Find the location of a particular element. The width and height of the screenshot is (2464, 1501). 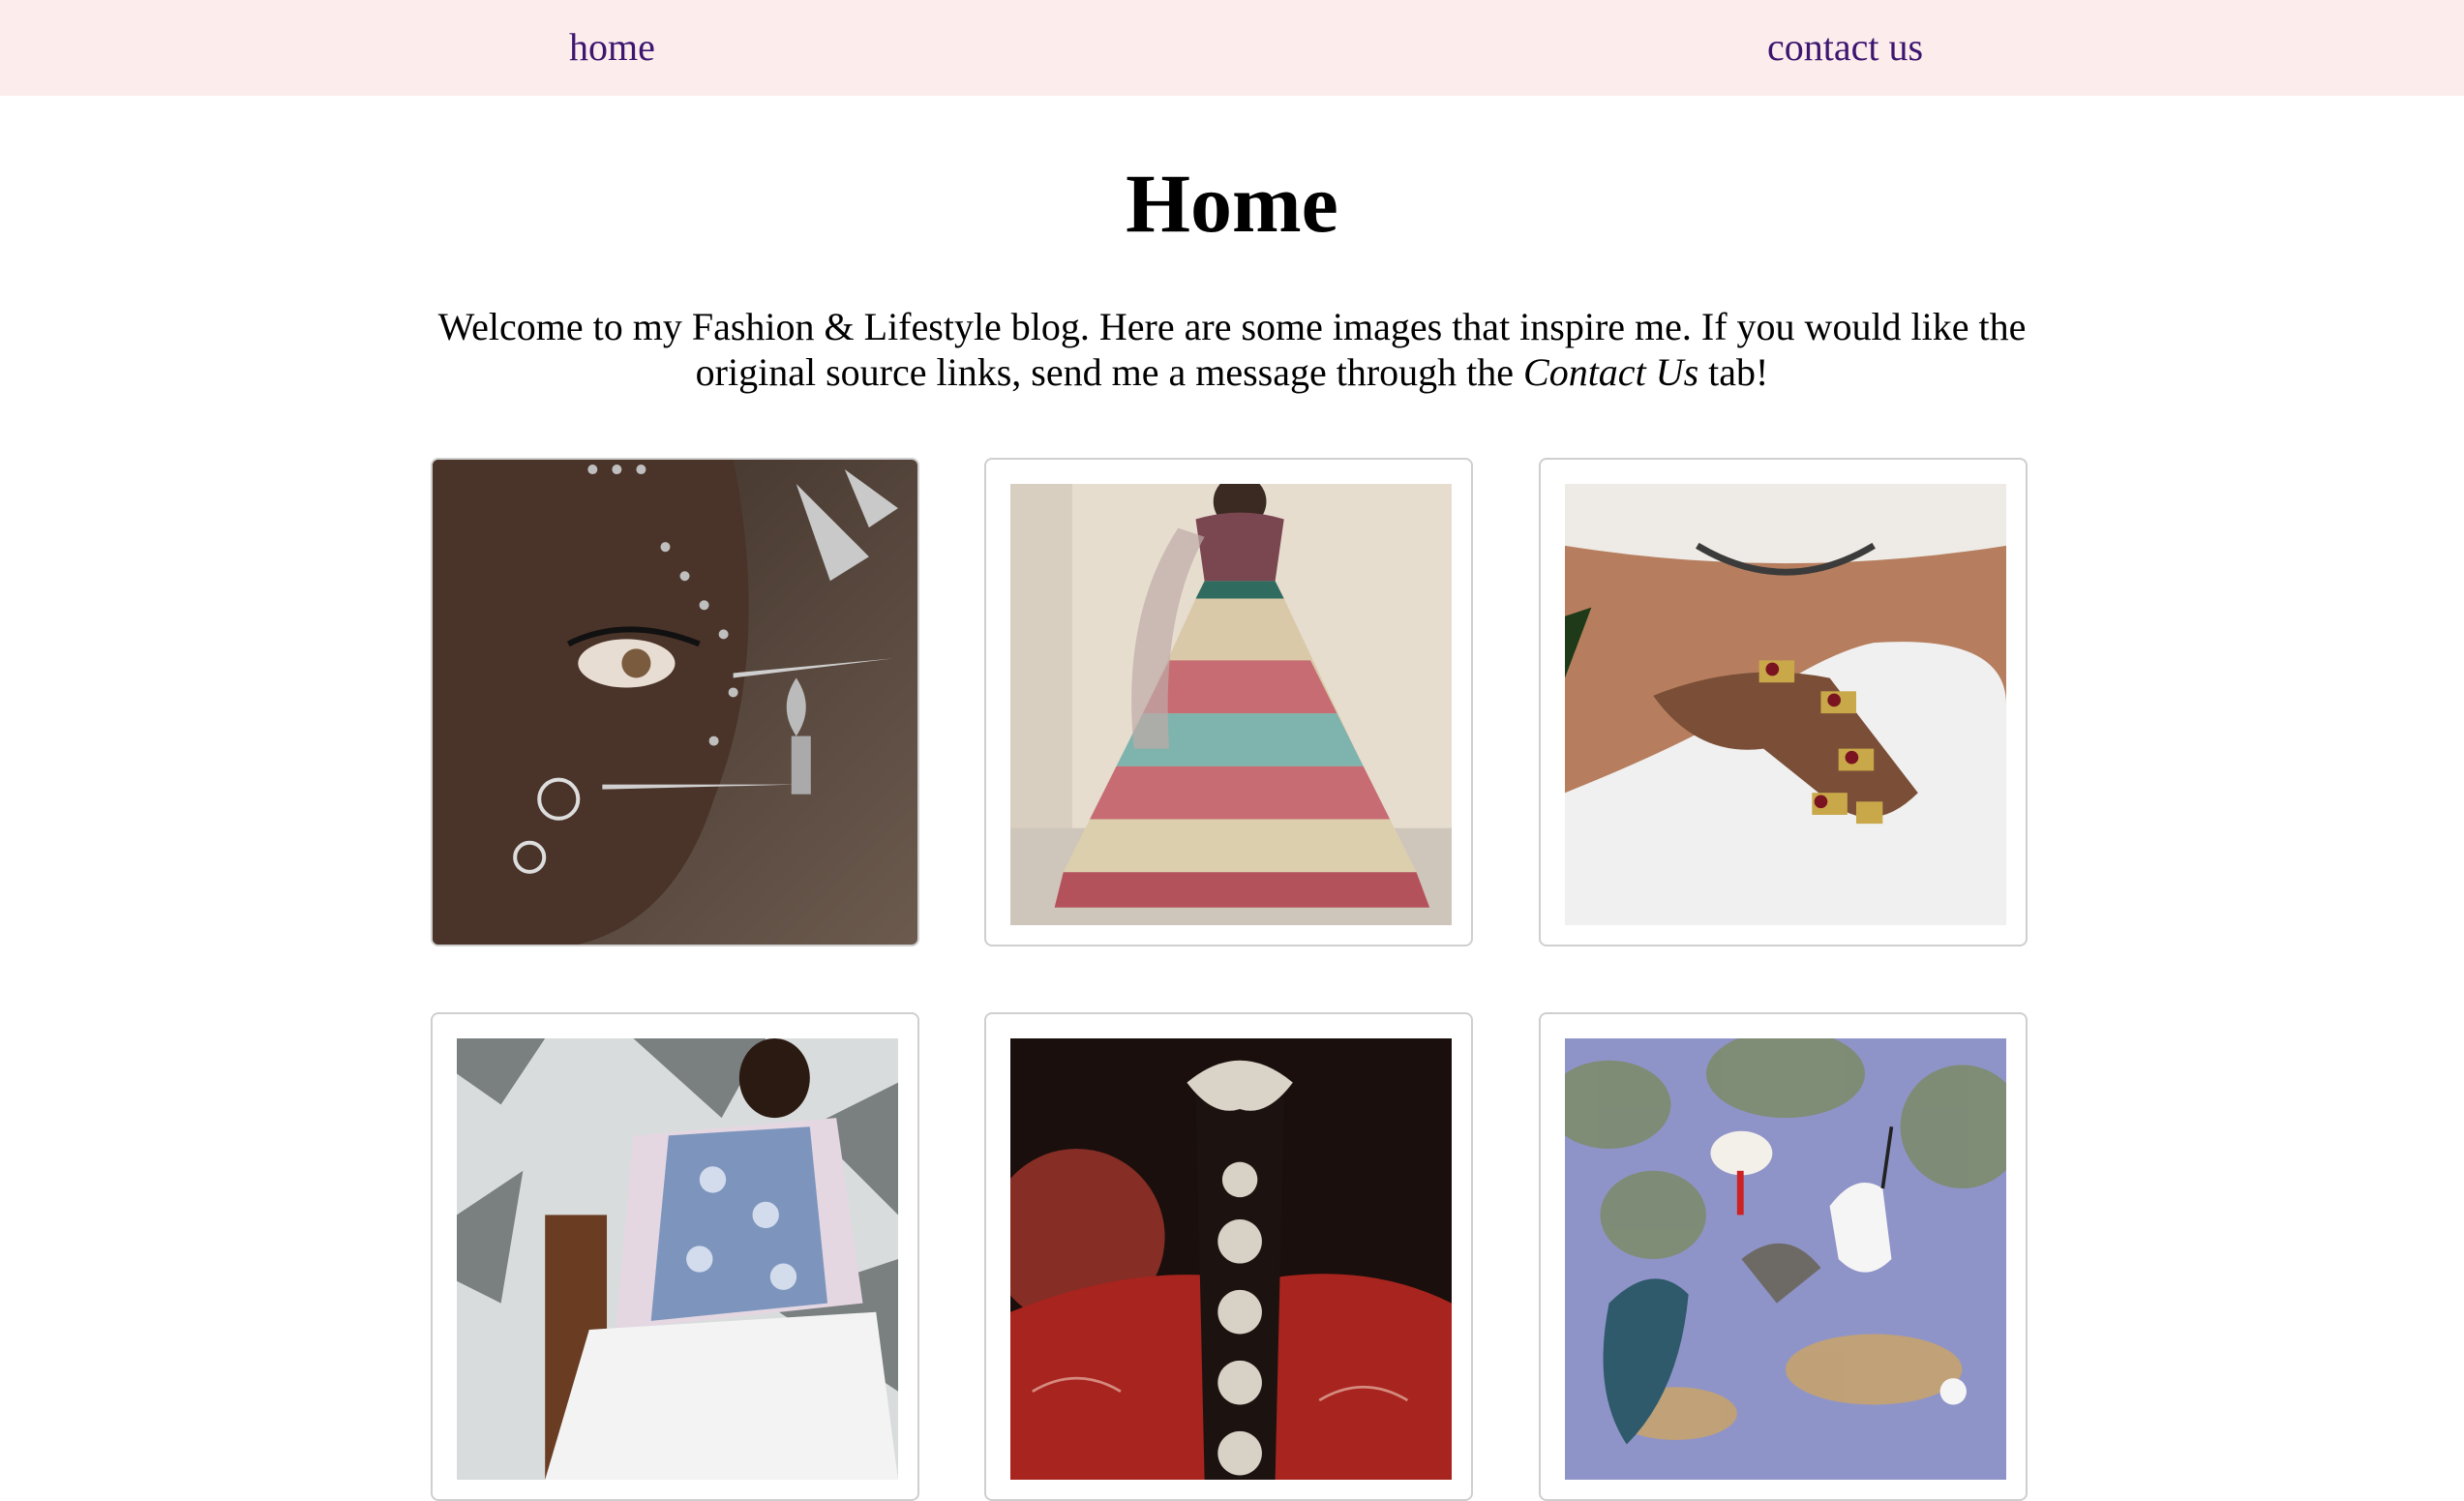

hair-jewelry-back-view-image is located at coordinates (1231, 1259).